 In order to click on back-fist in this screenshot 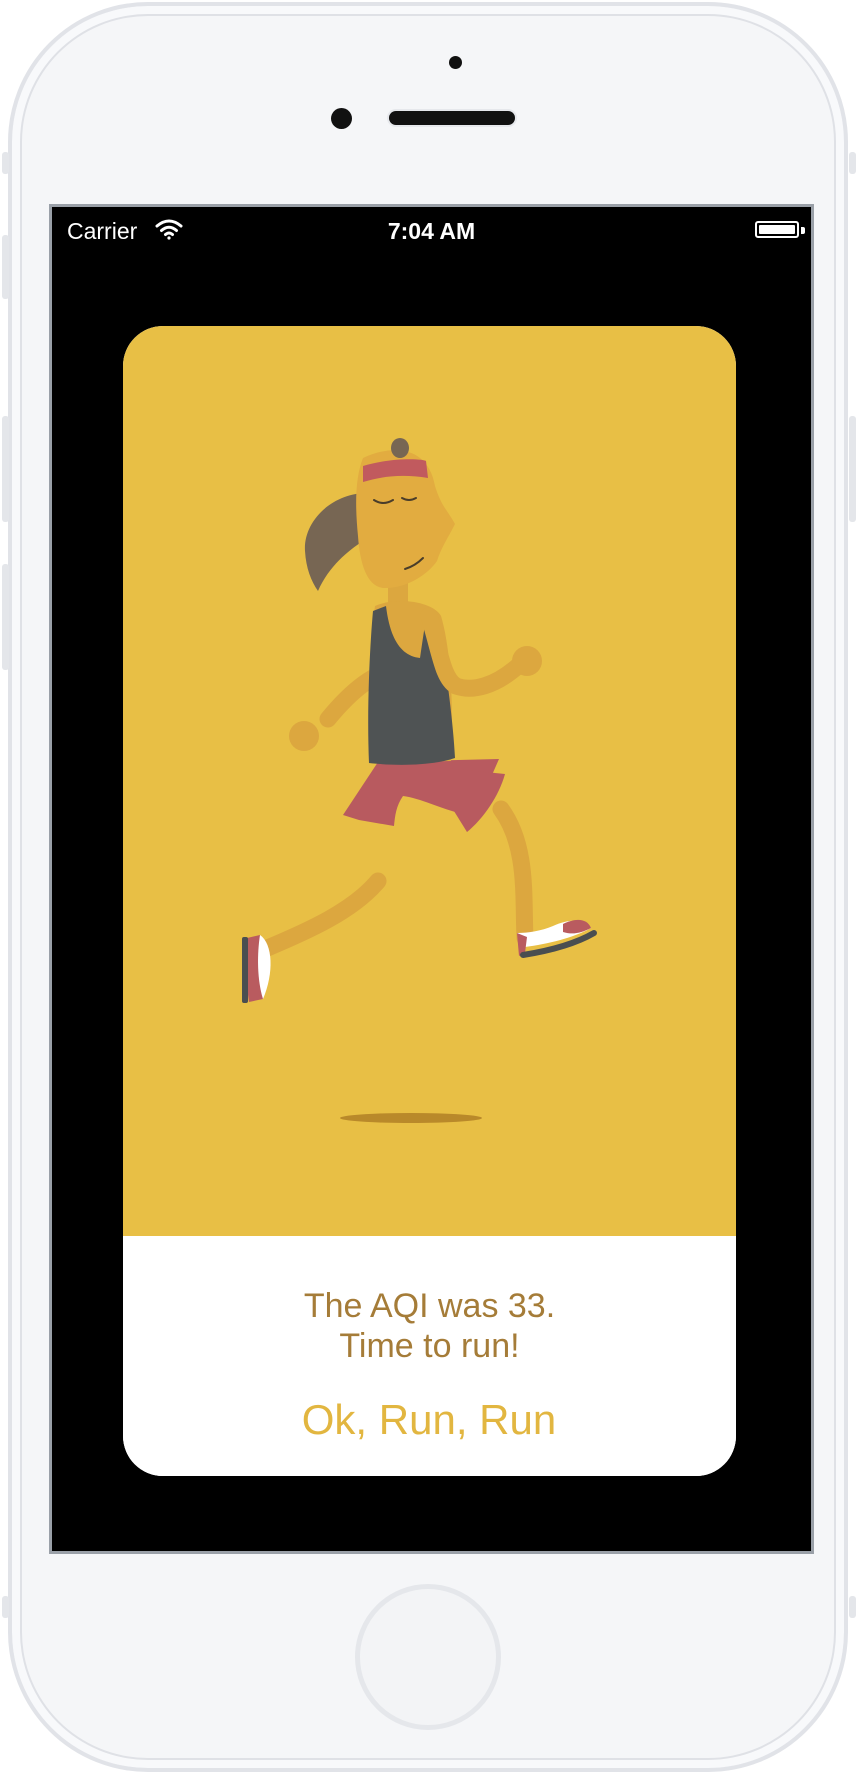, I will do `click(304, 736)`.